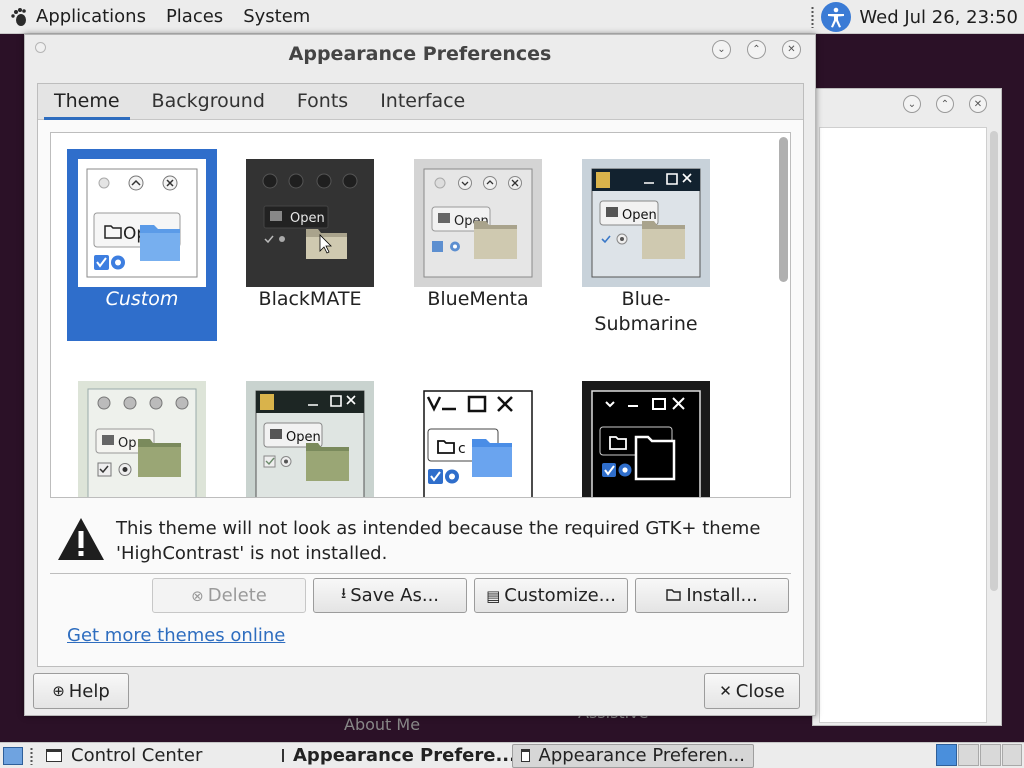 The height and width of the screenshot is (768, 1024). What do you see at coordinates (836, 17) in the screenshot?
I see `accessibility-icon` at bounding box center [836, 17].